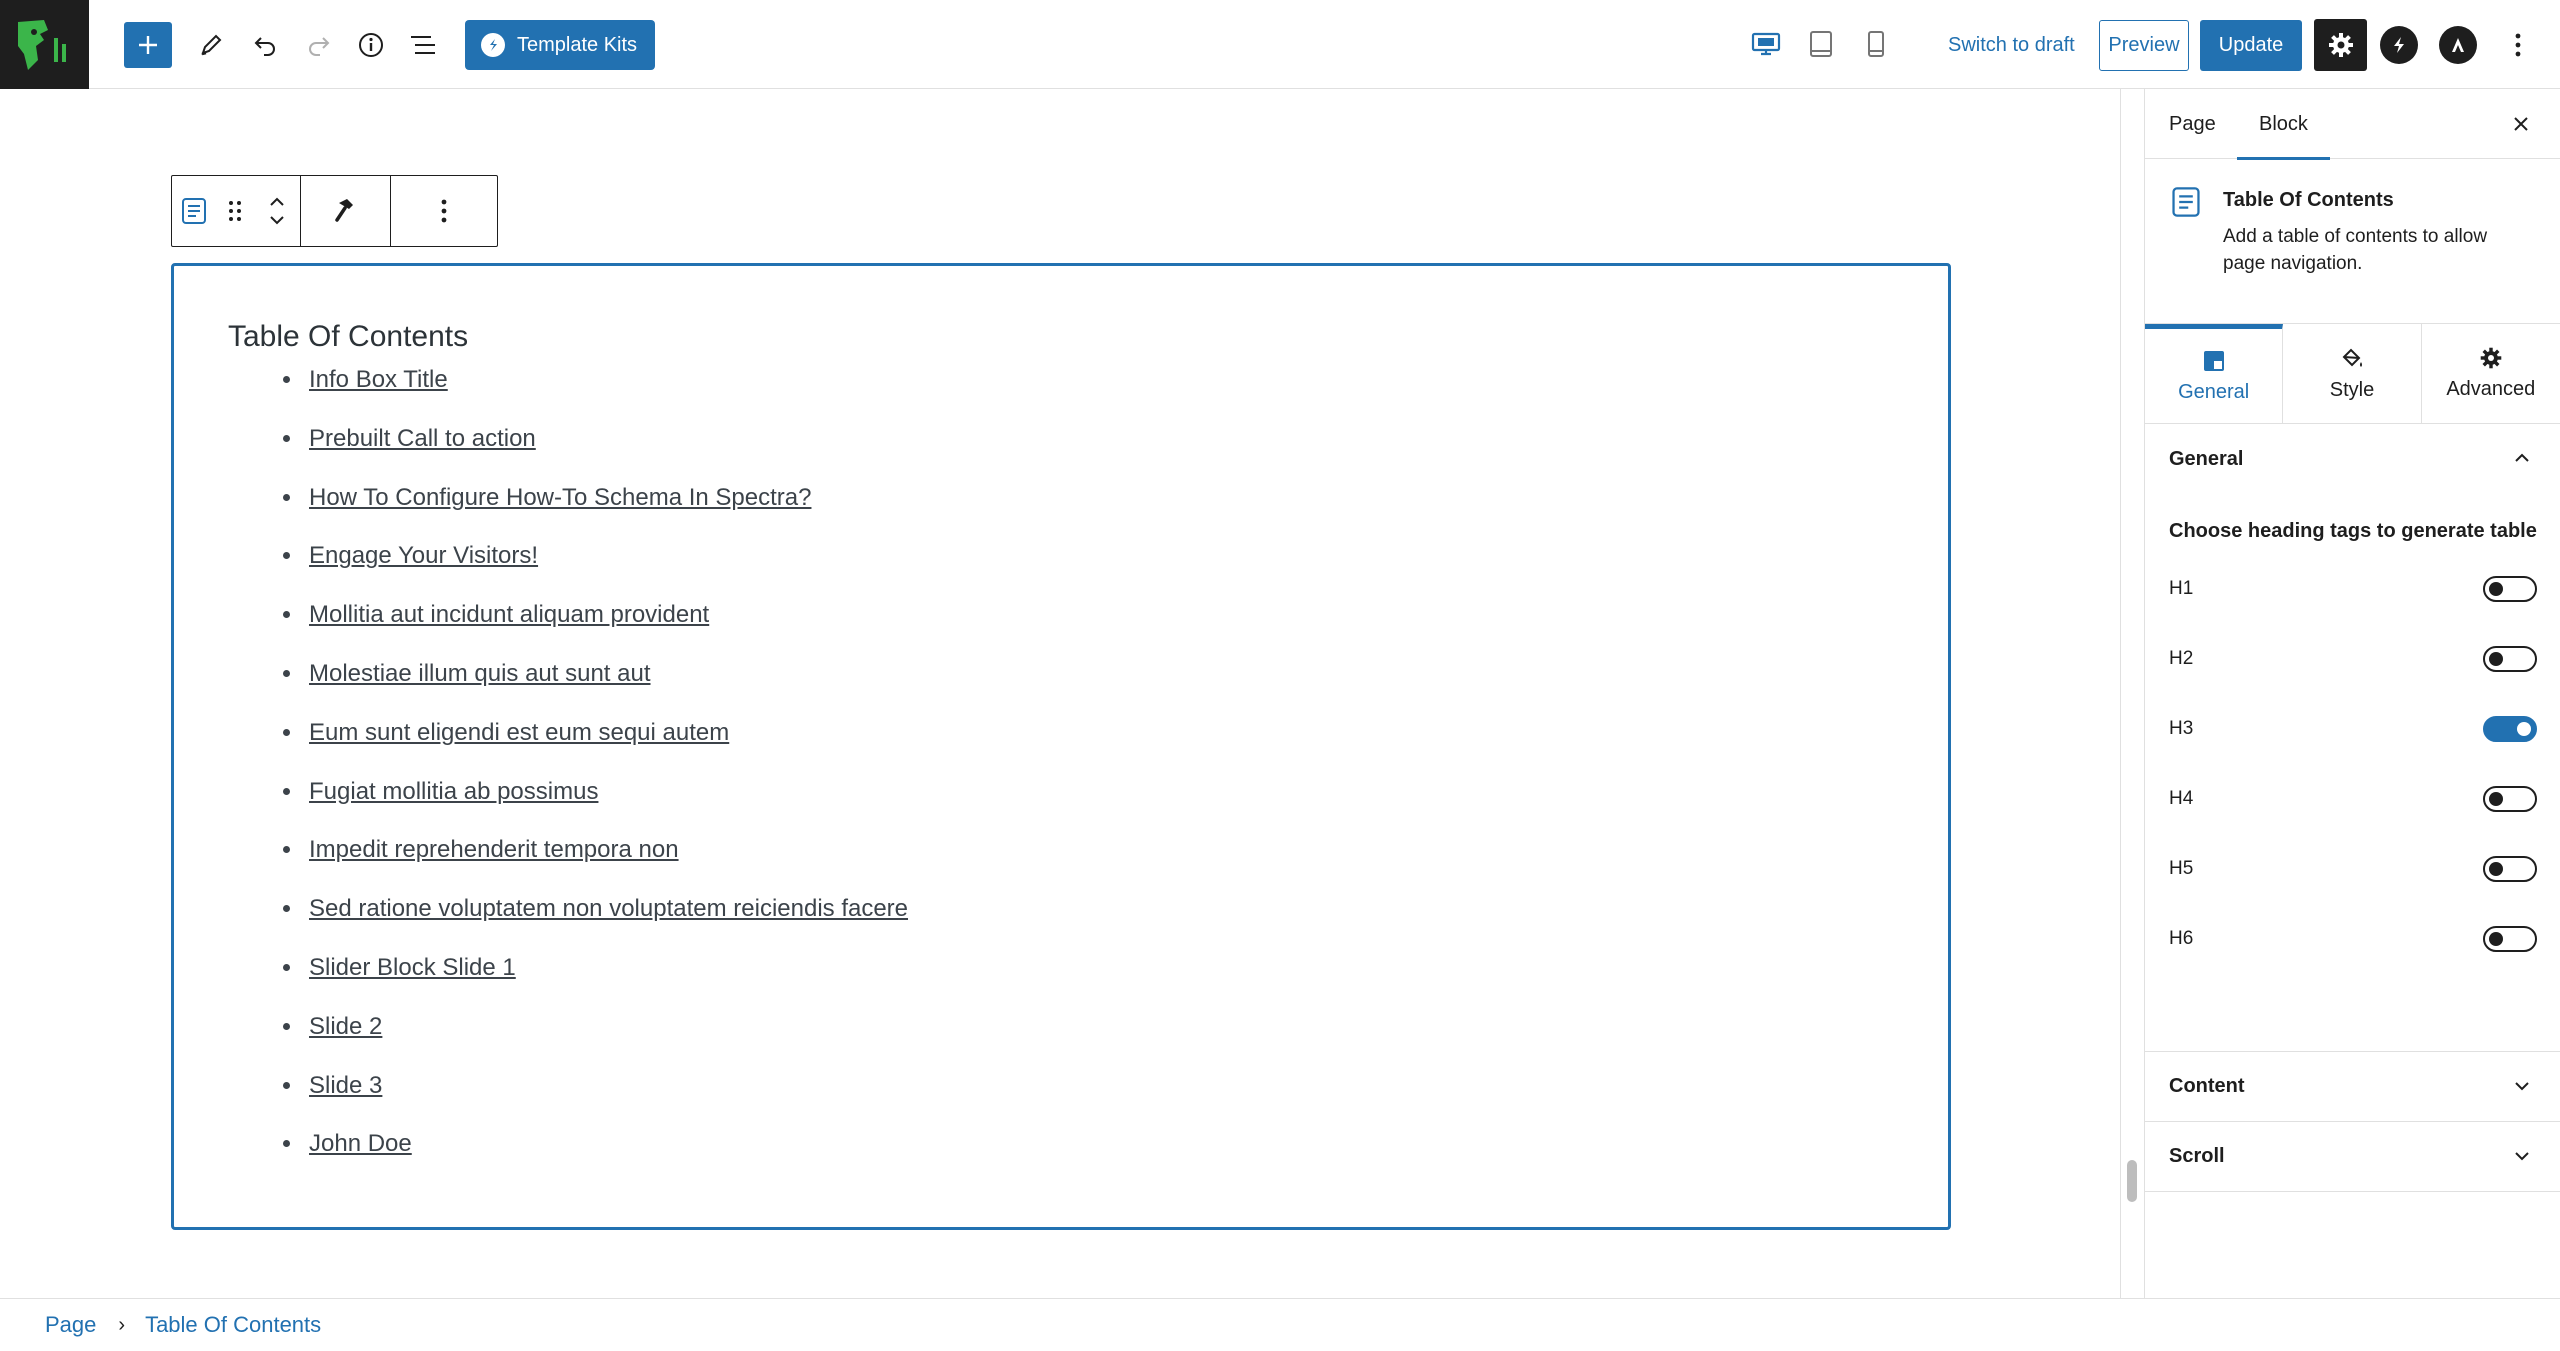 The image size is (2560, 1351). What do you see at coordinates (2251, 45) in the screenshot?
I see `update-button: Update` at bounding box center [2251, 45].